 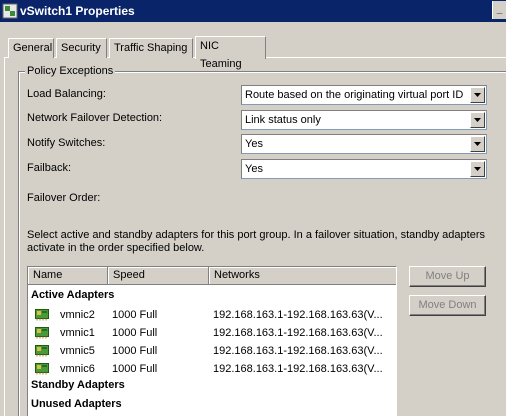 What do you see at coordinates (364, 144) in the screenshot?
I see `notify-switches-select: Yes` at bounding box center [364, 144].